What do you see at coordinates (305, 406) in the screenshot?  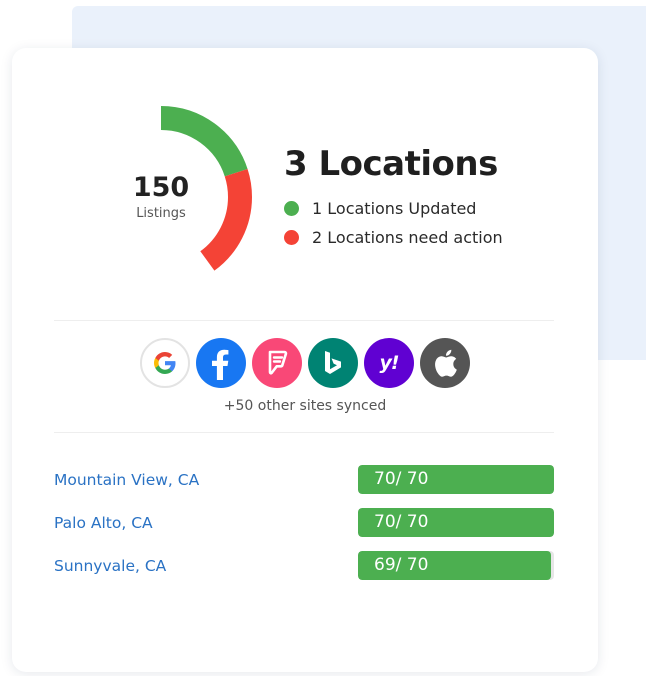 I see `other-sites-caption: +50 other sites synced` at bounding box center [305, 406].